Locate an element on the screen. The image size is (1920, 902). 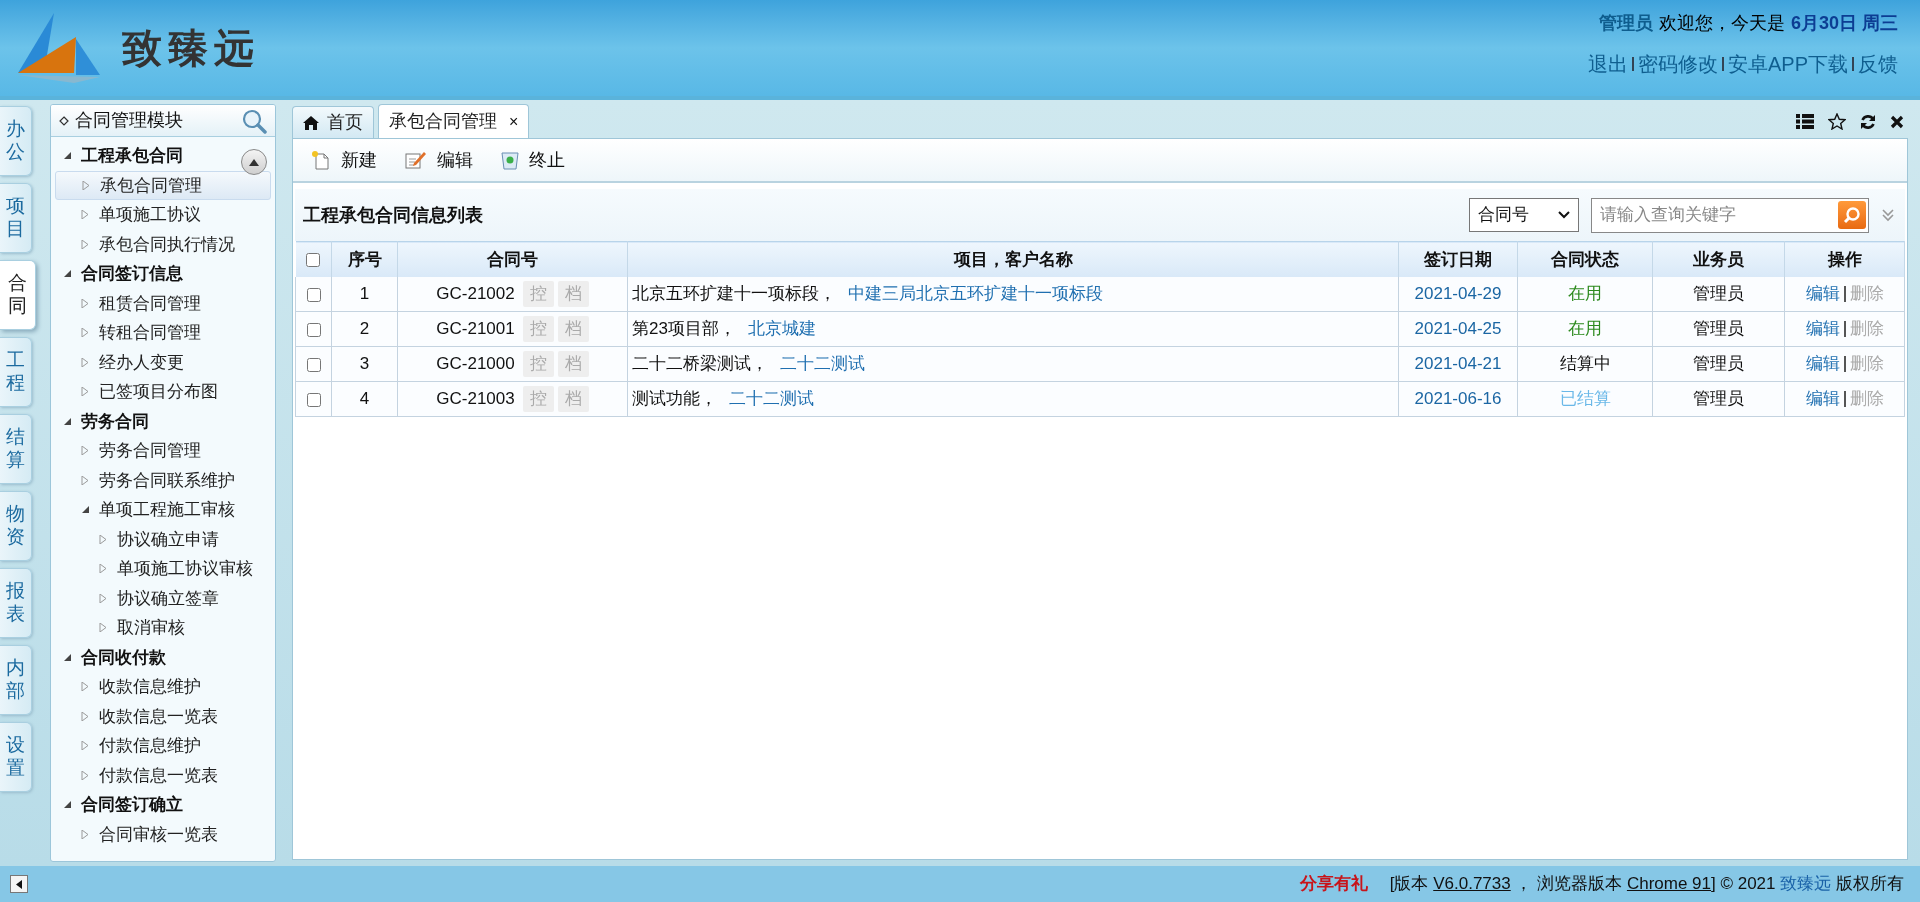
tree-item: 付款信息维护 is located at coordinates (150, 746).